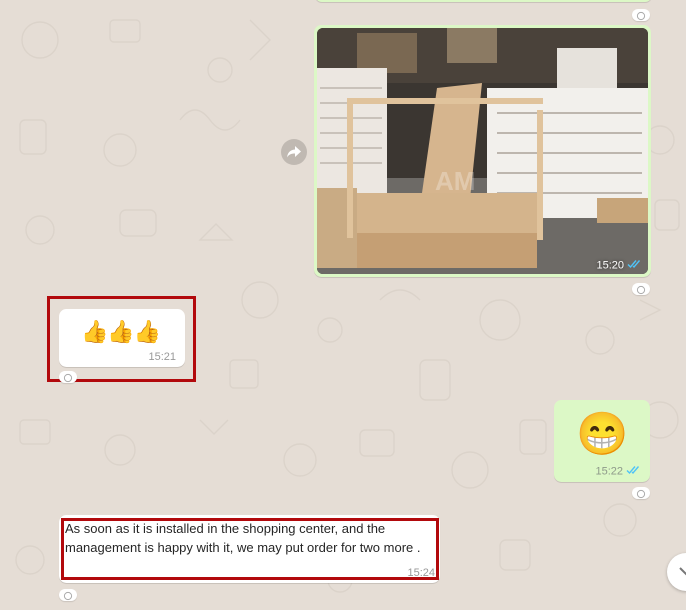  Describe the element at coordinates (682, 572) in the screenshot. I see `chevron-down-icon` at that location.